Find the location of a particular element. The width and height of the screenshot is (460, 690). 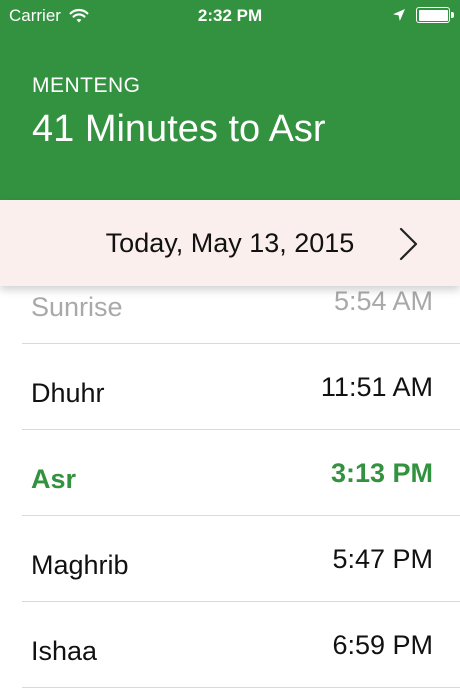

prayer-row-maghrib: Maghrib 5:47 PM is located at coordinates (241, 559).